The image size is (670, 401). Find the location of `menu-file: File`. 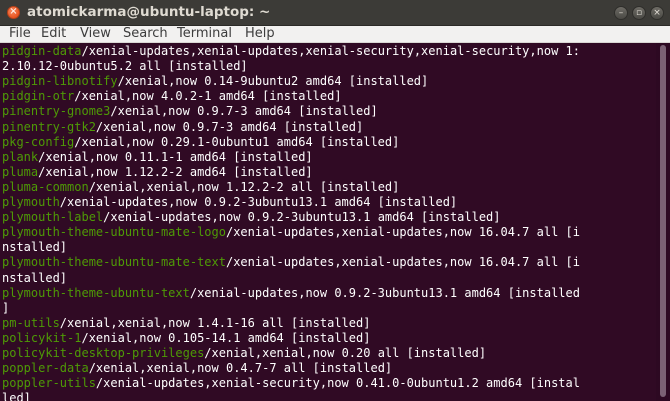

menu-file: File is located at coordinates (20, 34).